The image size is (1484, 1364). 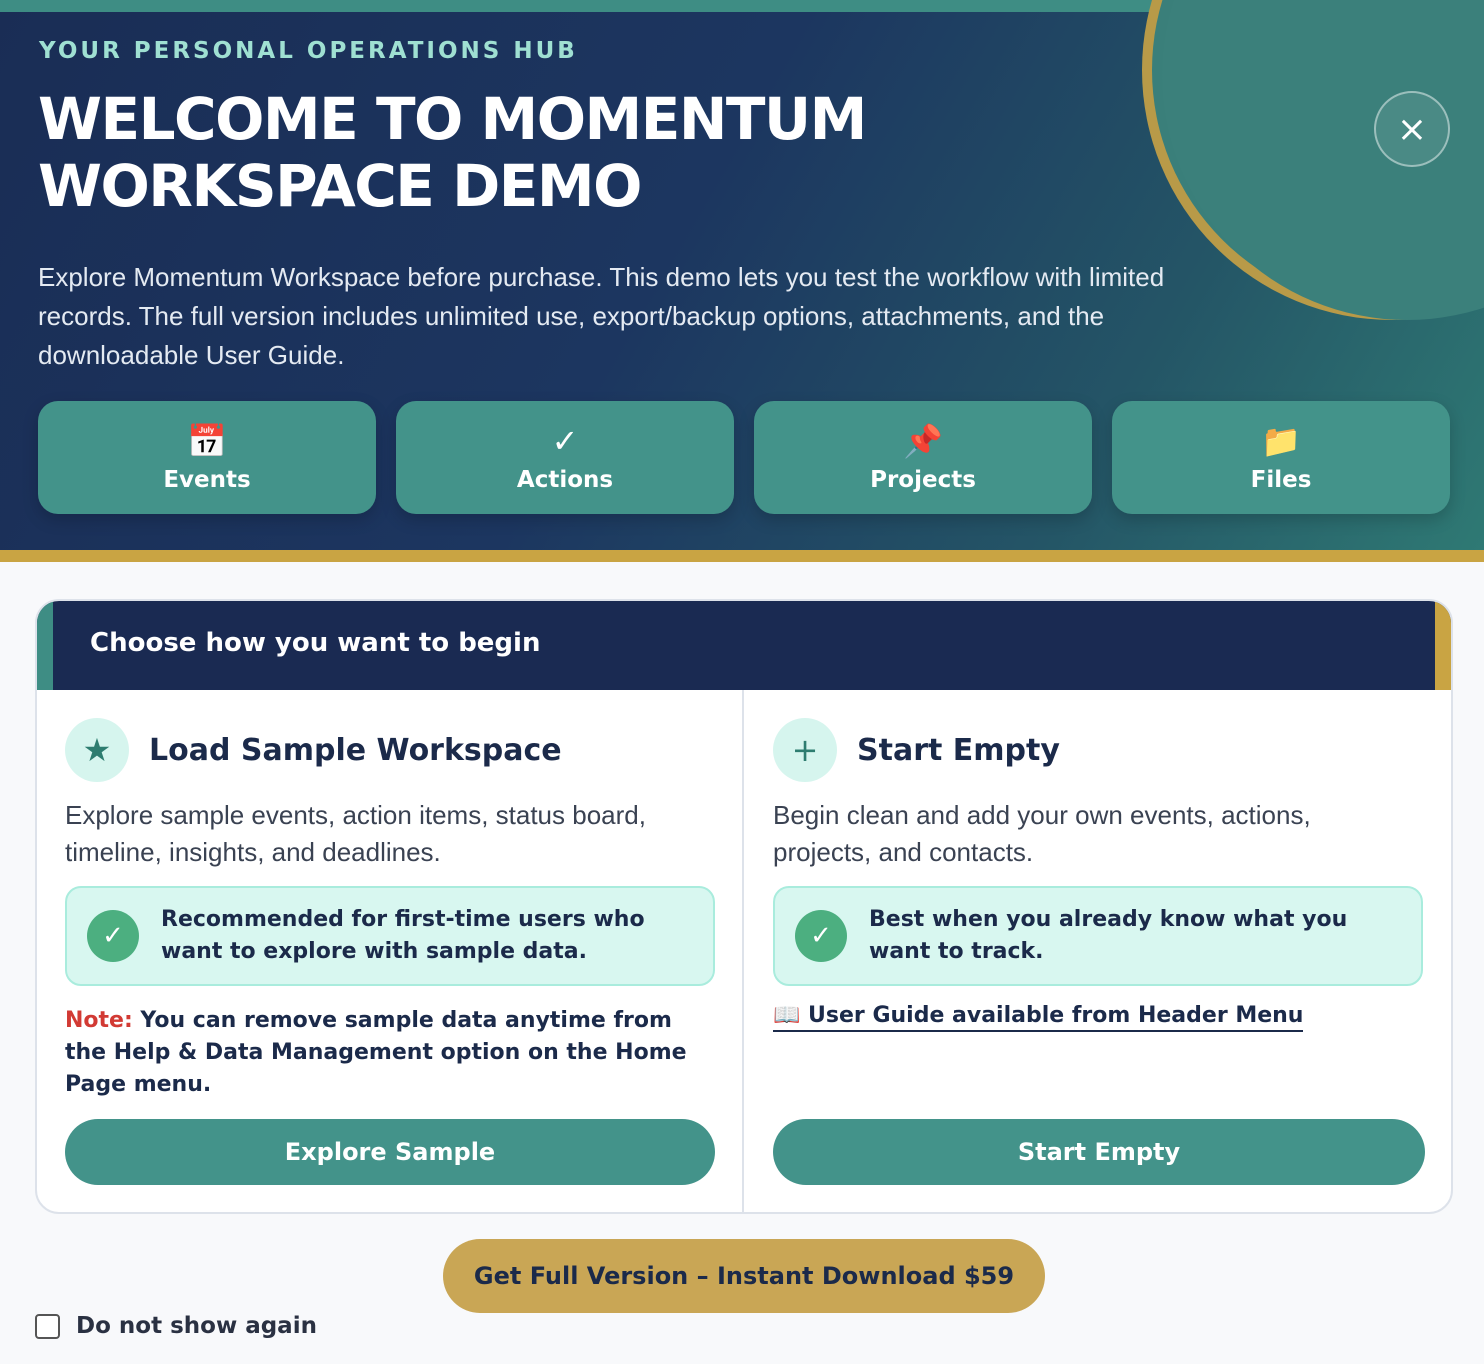 What do you see at coordinates (452, 152) in the screenshot?
I see `hero-title: WELCOME TO MOMENTUM WORKSPACE DEMO` at bounding box center [452, 152].